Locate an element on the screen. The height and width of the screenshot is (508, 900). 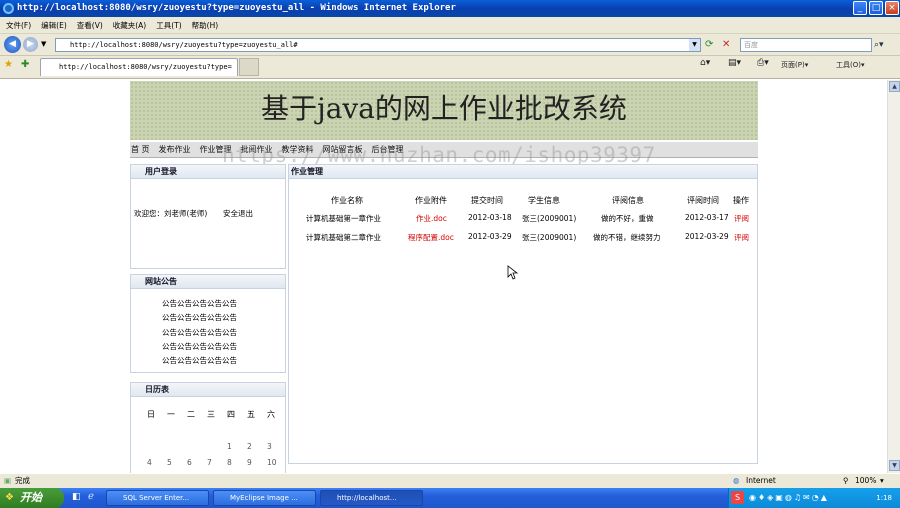
menu-favorites: 收藏夹(A) is located at coordinates (129, 25).